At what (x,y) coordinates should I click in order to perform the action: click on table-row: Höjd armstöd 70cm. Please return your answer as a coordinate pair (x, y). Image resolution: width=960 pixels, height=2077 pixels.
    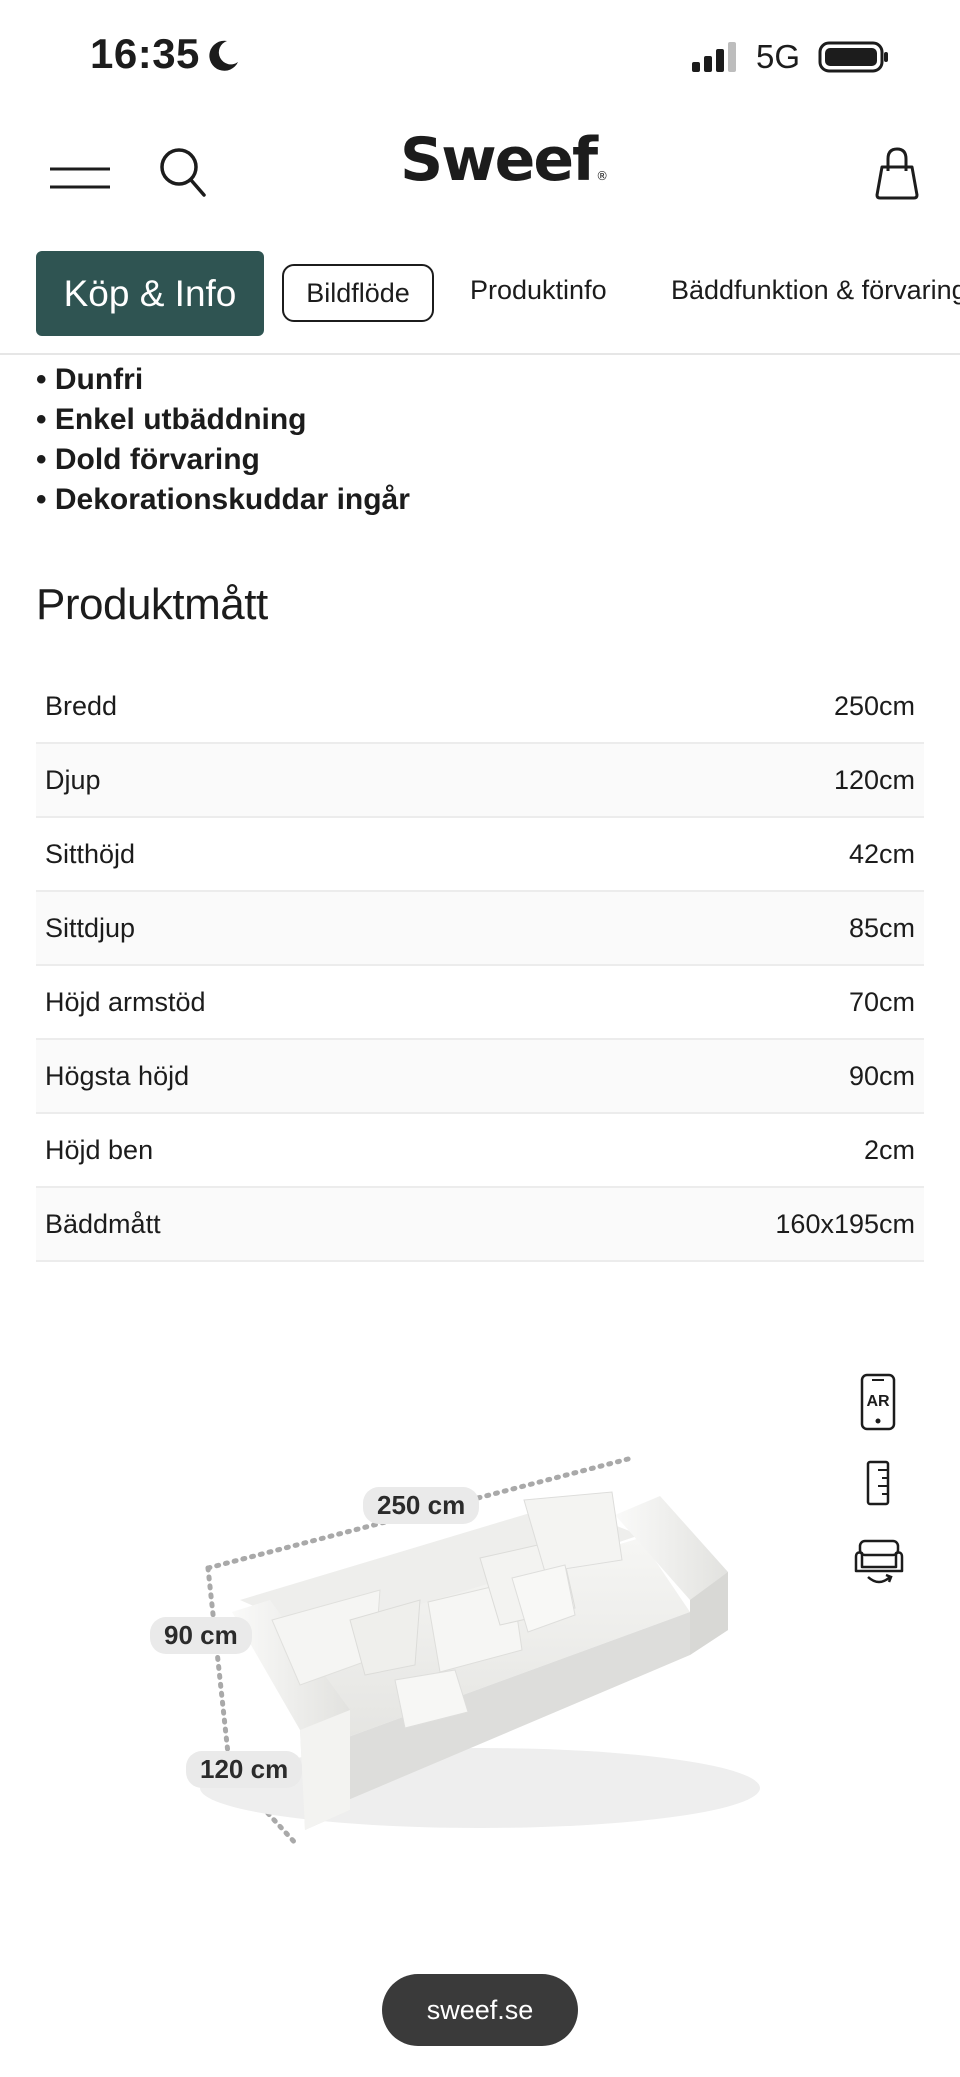
    Looking at the image, I should click on (480, 1003).